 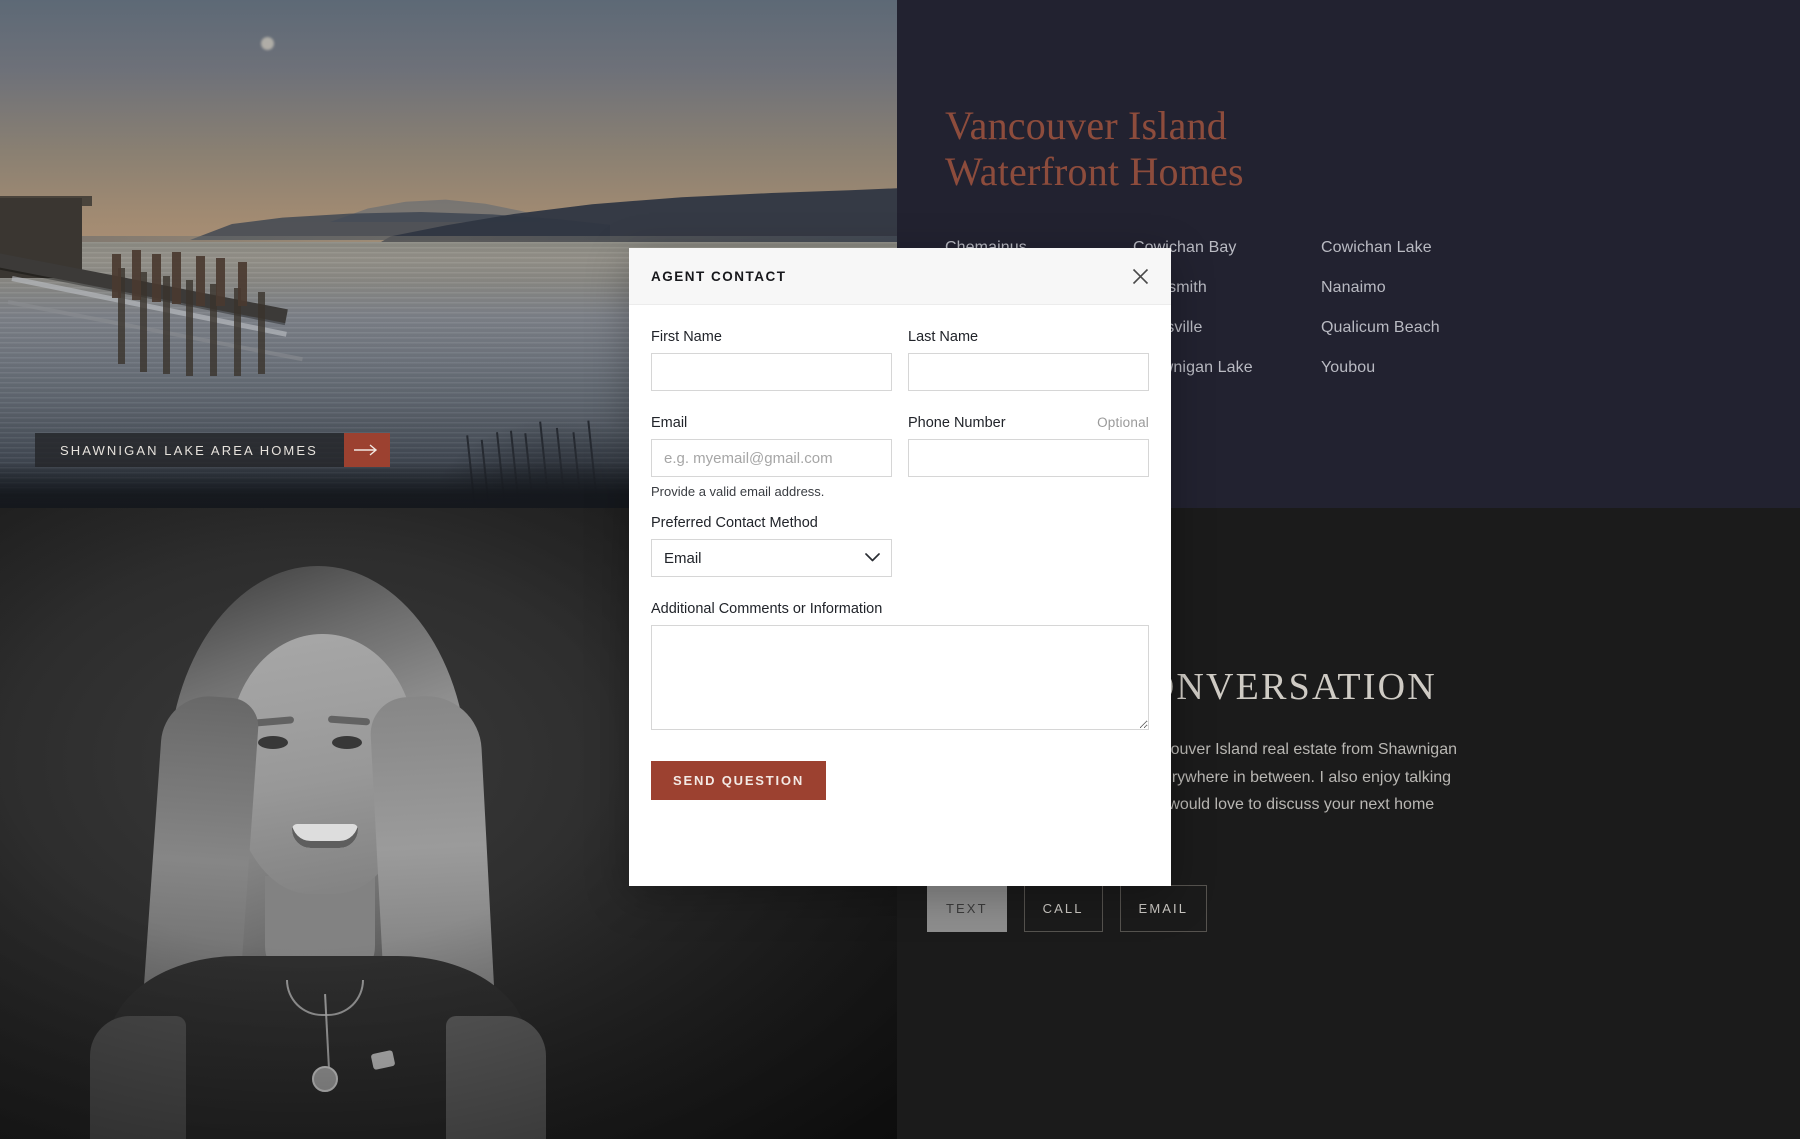 I want to click on last-name-field-group: Last Name, so click(x=1028, y=360).